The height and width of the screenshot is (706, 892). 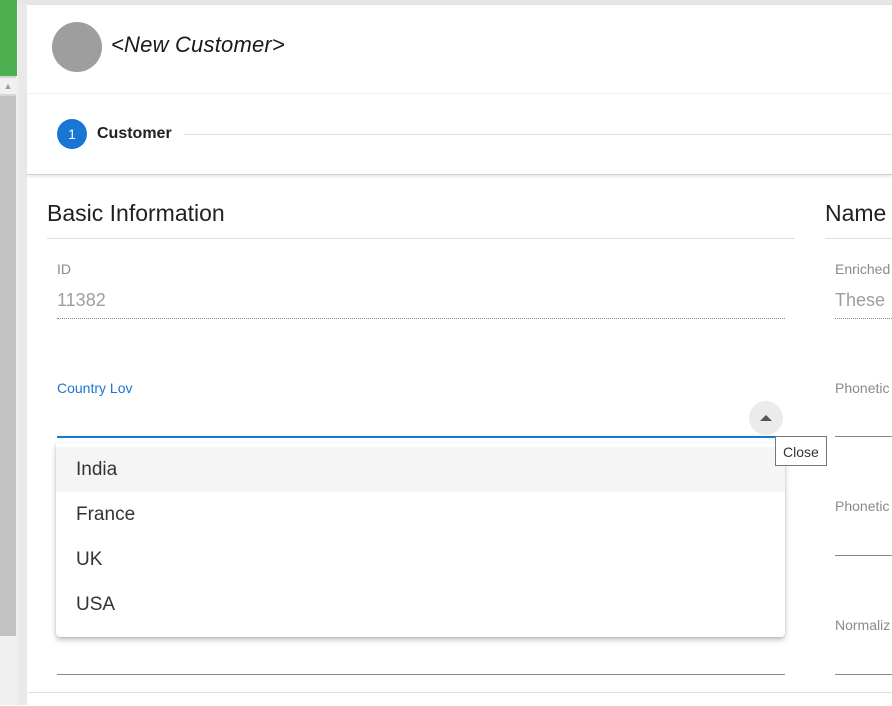 What do you see at coordinates (421, 318) in the screenshot?
I see `id-field-underline` at bounding box center [421, 318].